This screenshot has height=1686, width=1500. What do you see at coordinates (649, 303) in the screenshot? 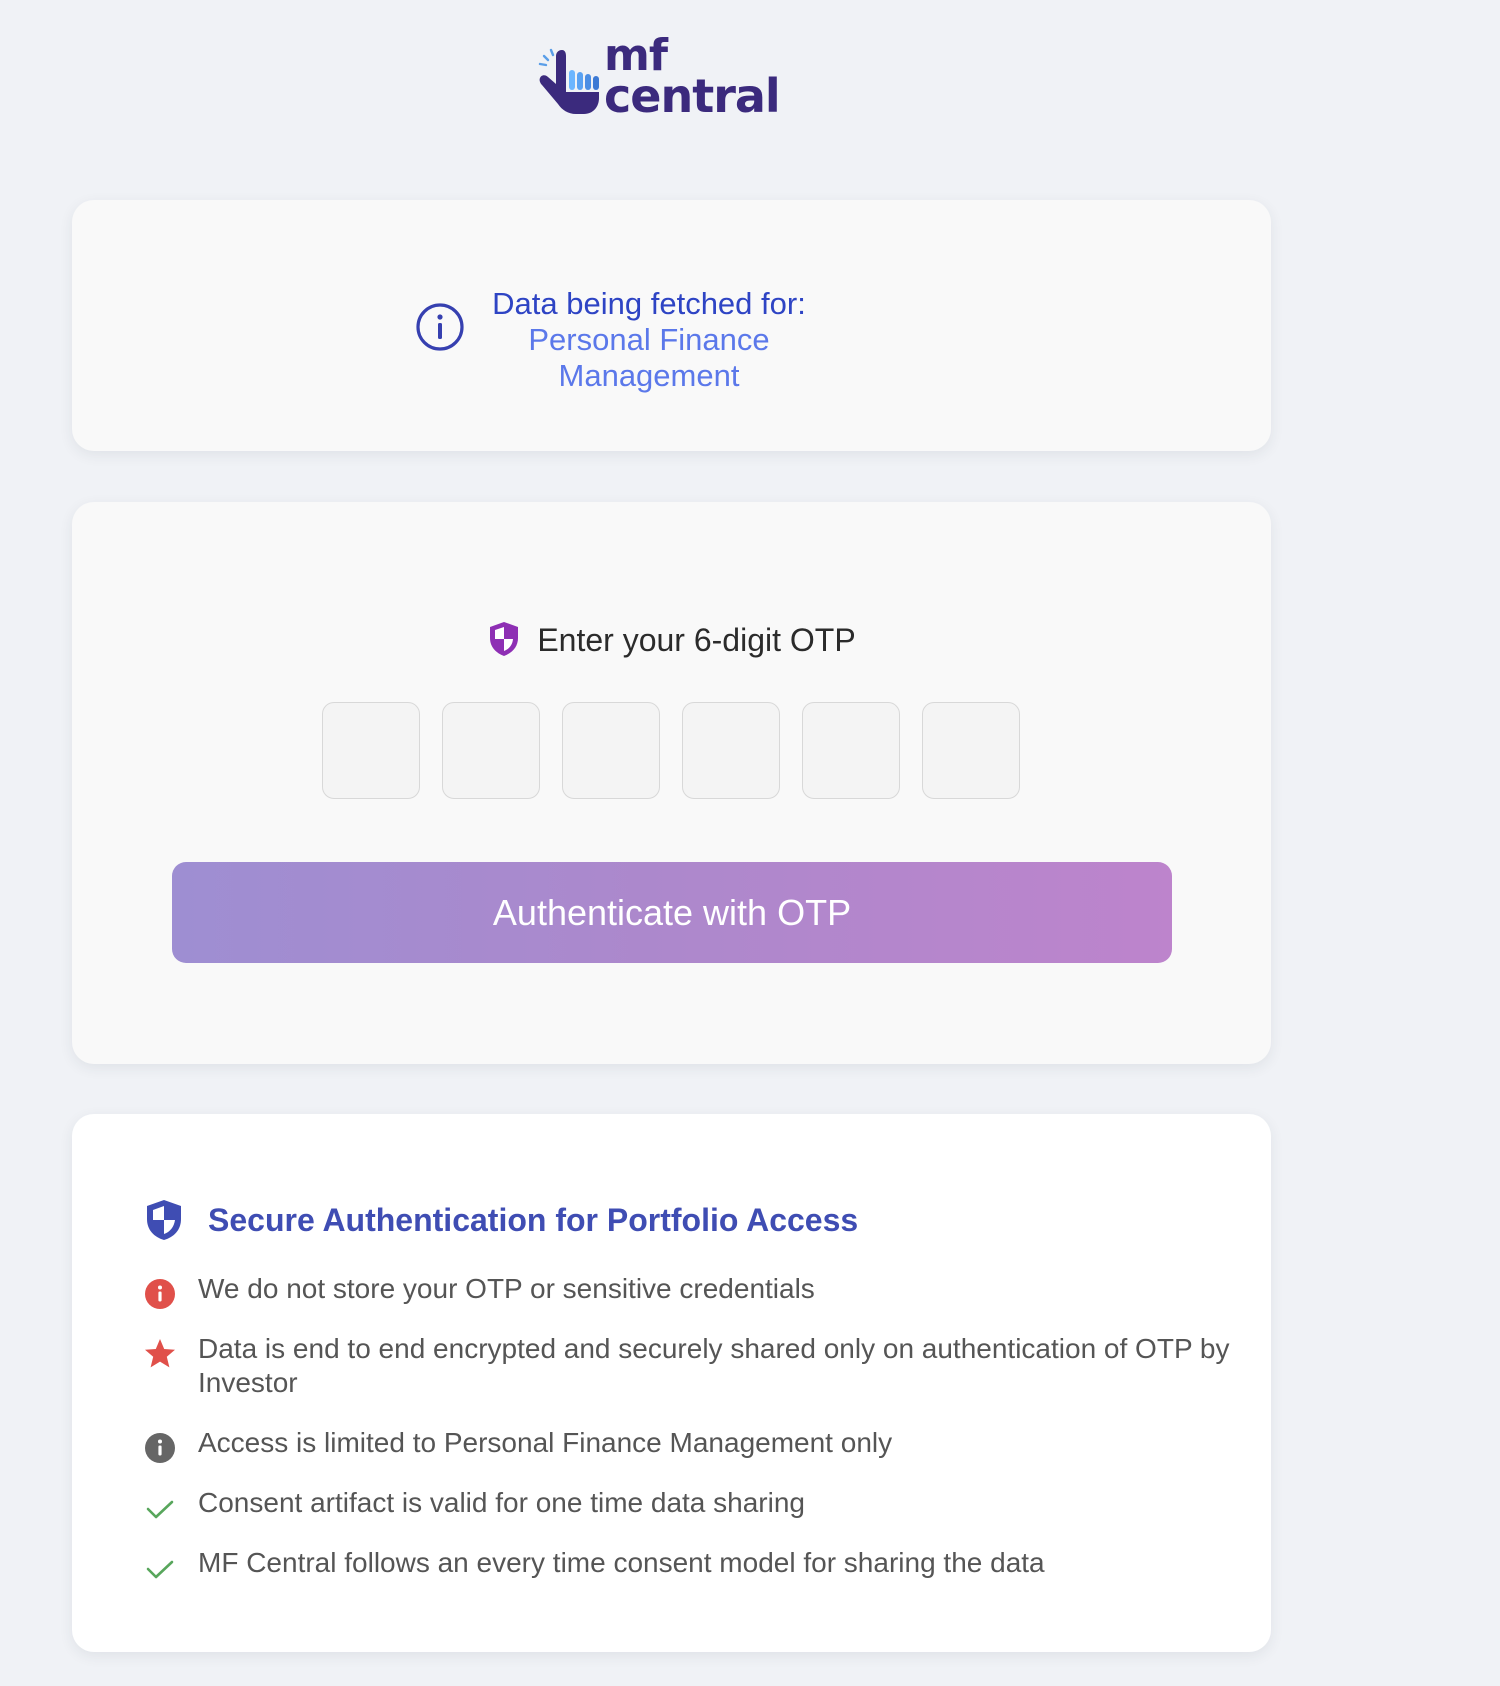
I see `data-purpose-label: Data being fetched for:` at bounding box center [649, 303].